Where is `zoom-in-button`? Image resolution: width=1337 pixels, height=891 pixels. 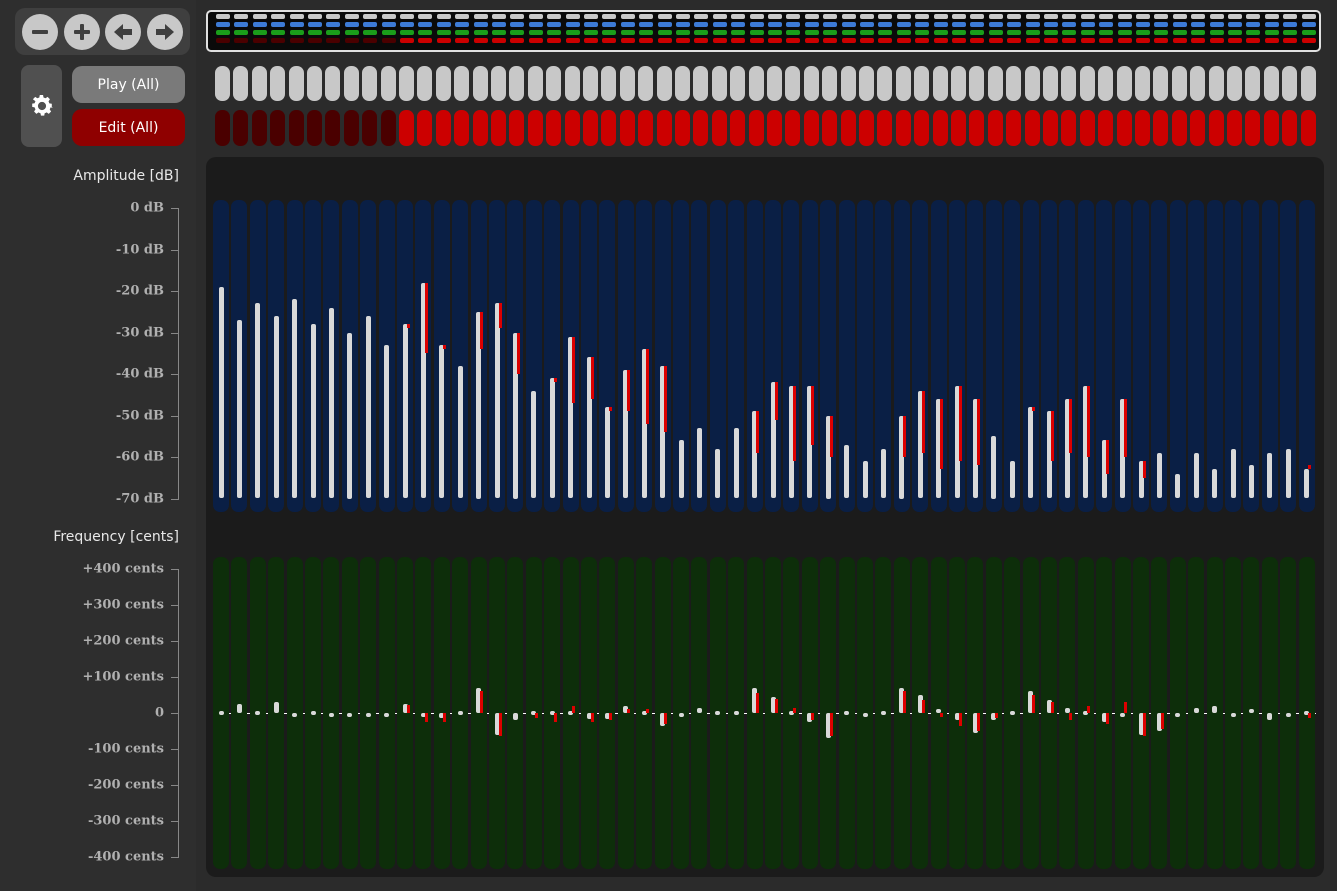 zoom-in-button is located at coordinates (81, 31).